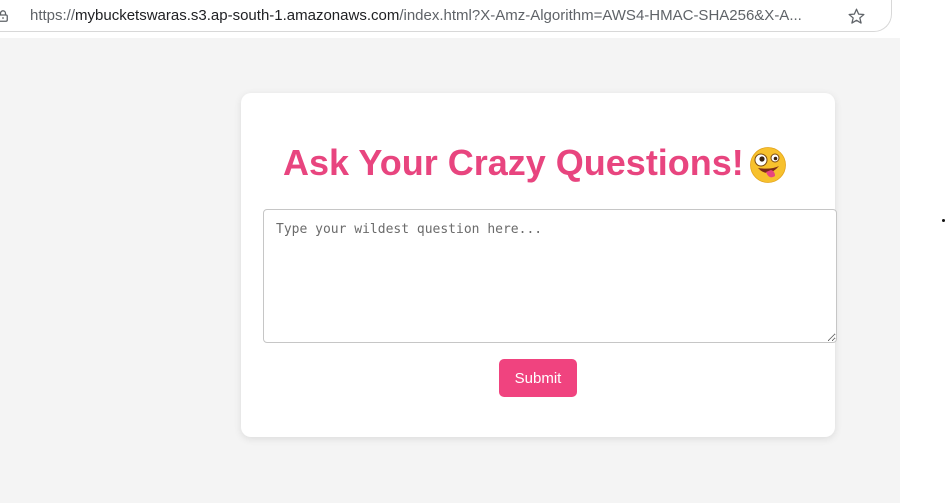  I want to click on lock-icon, so click(4, 16).